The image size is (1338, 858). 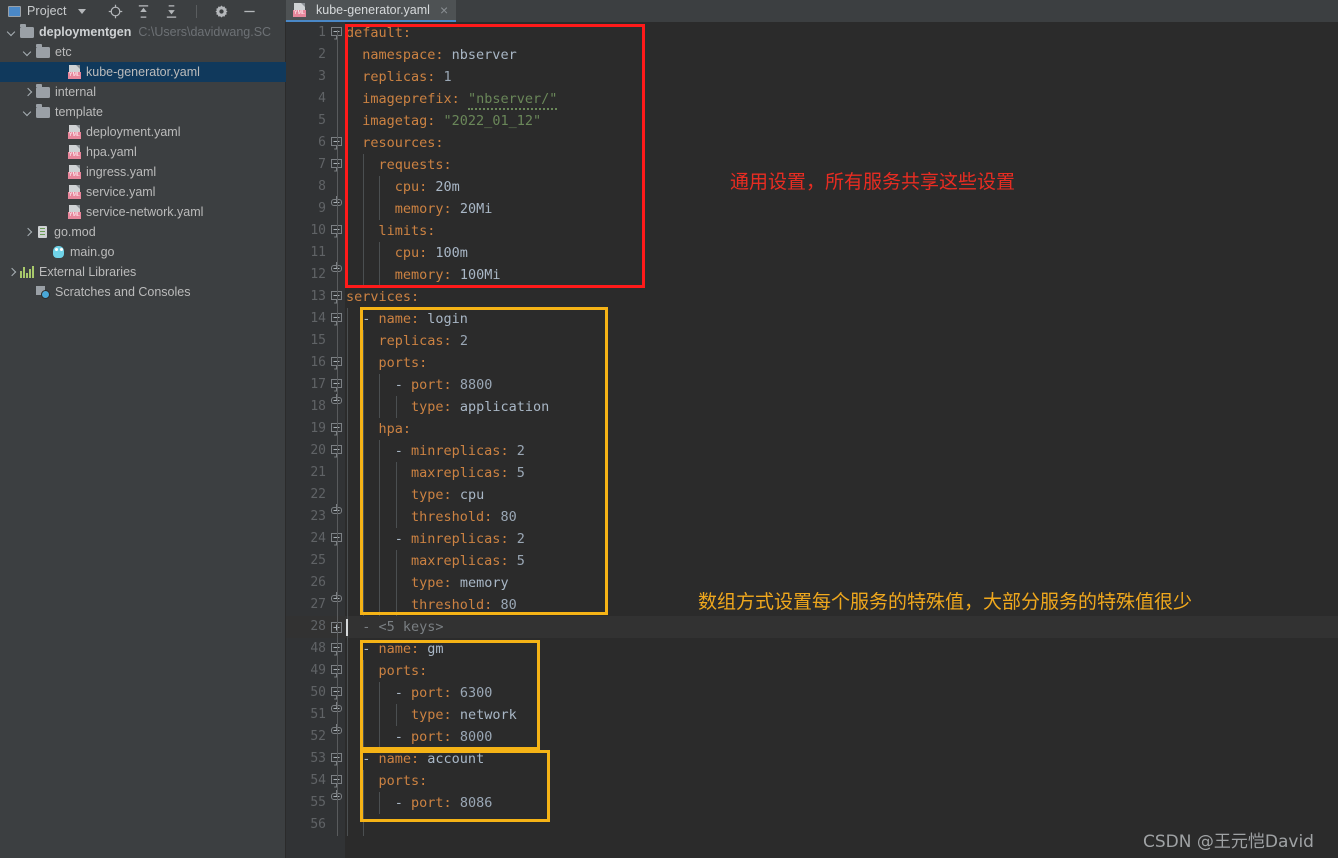 I want to click on tree-item-etc: etc, so click(x=143, y=52).